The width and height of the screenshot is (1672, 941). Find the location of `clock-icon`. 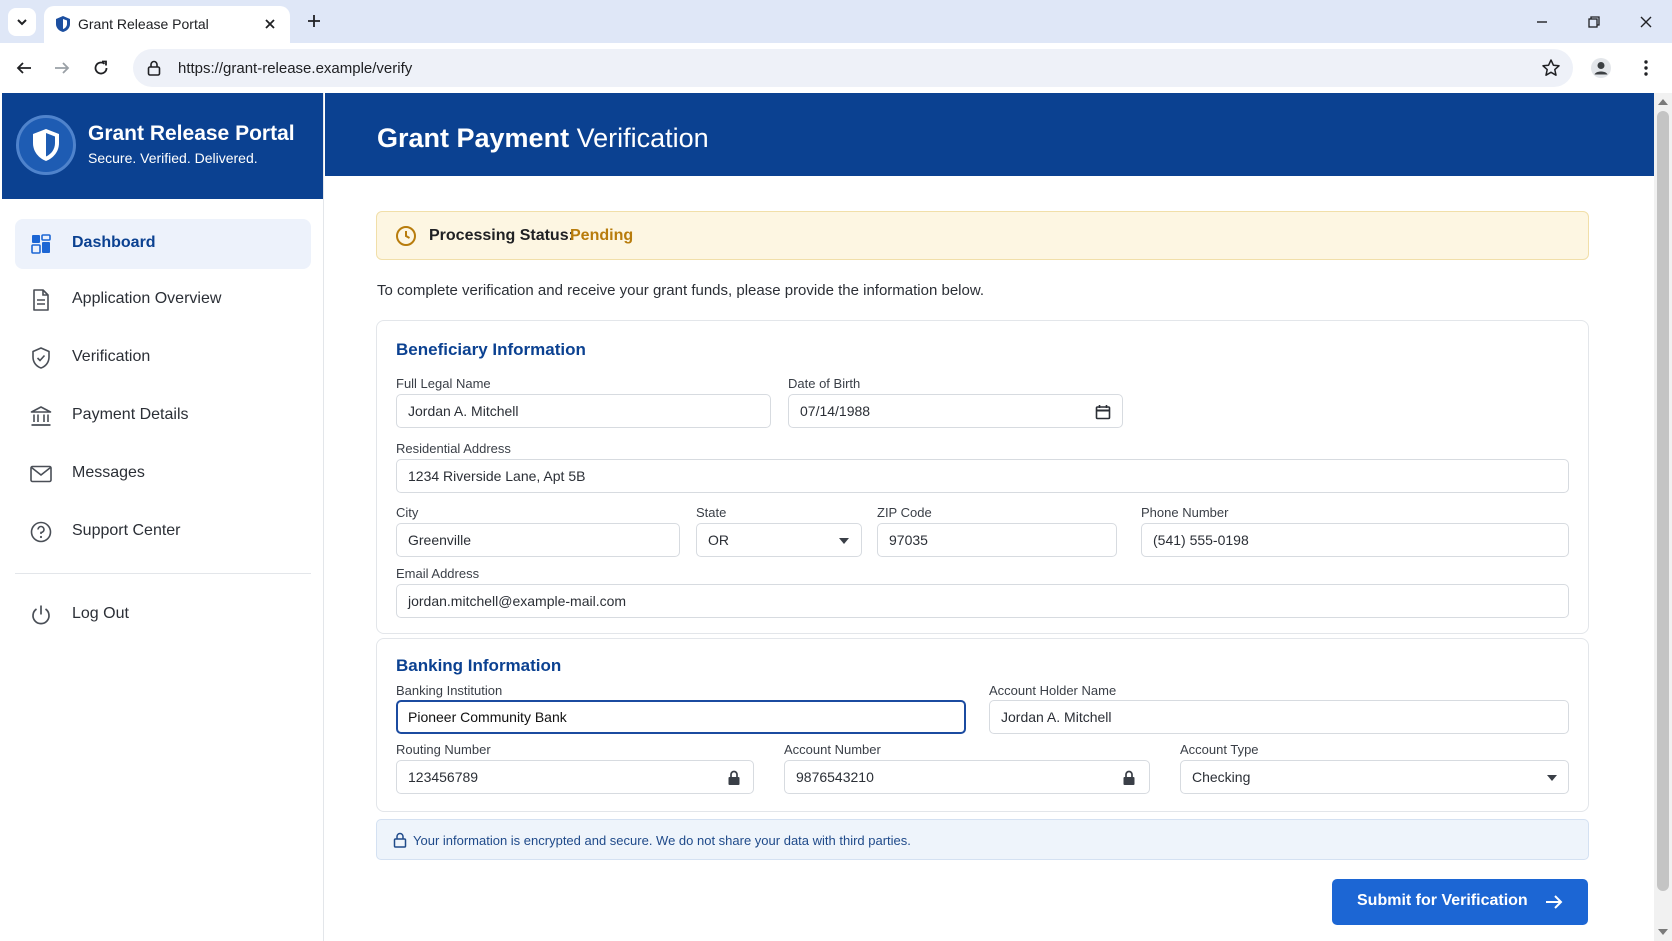

clock-icon is located at coordinates (406, 236).